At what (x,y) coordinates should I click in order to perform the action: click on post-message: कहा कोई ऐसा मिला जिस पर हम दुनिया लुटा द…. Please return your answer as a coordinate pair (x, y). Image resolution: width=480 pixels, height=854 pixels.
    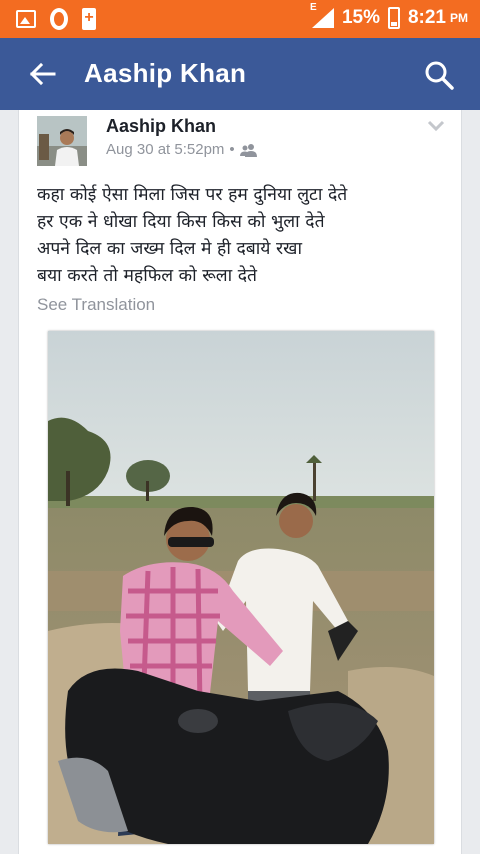
    Looking at the image, I should click on (242, 236).